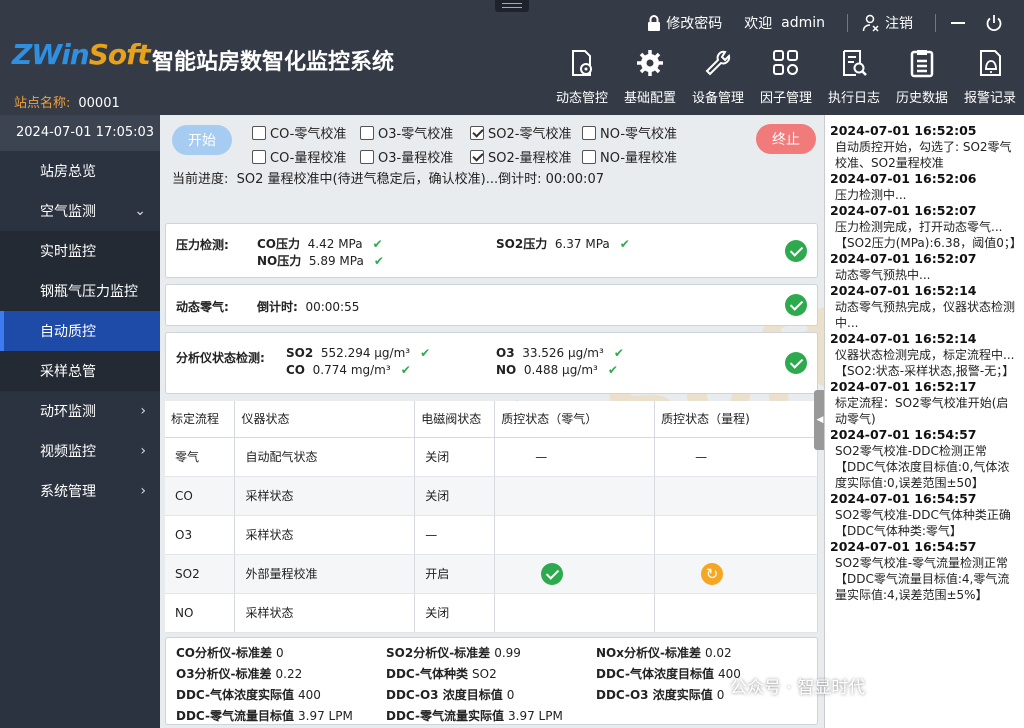 The width and height of the screenshot is (1024, 728). I want to click on sidebar-item: 系统管理 ›, so click(80, 491).